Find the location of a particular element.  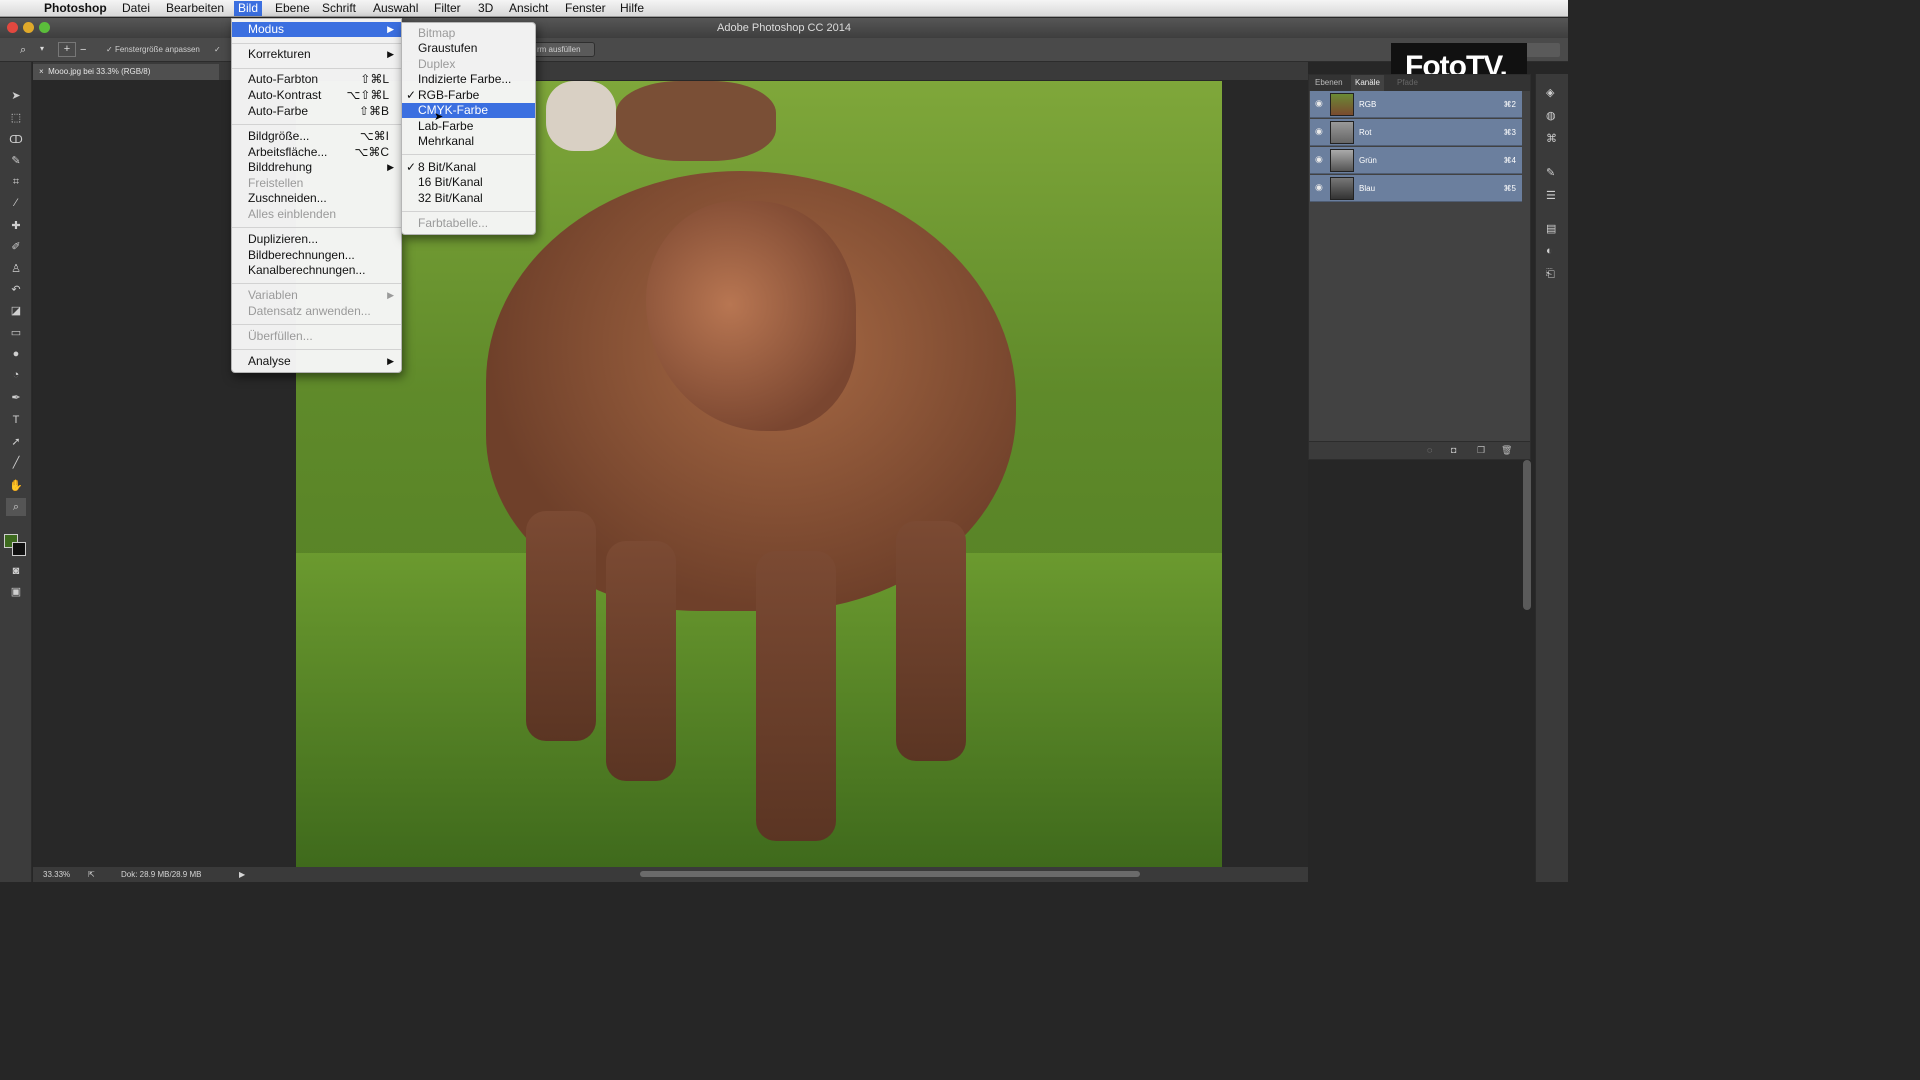

quick-mask-icon: ◙ is located at coordinates (16, 571).